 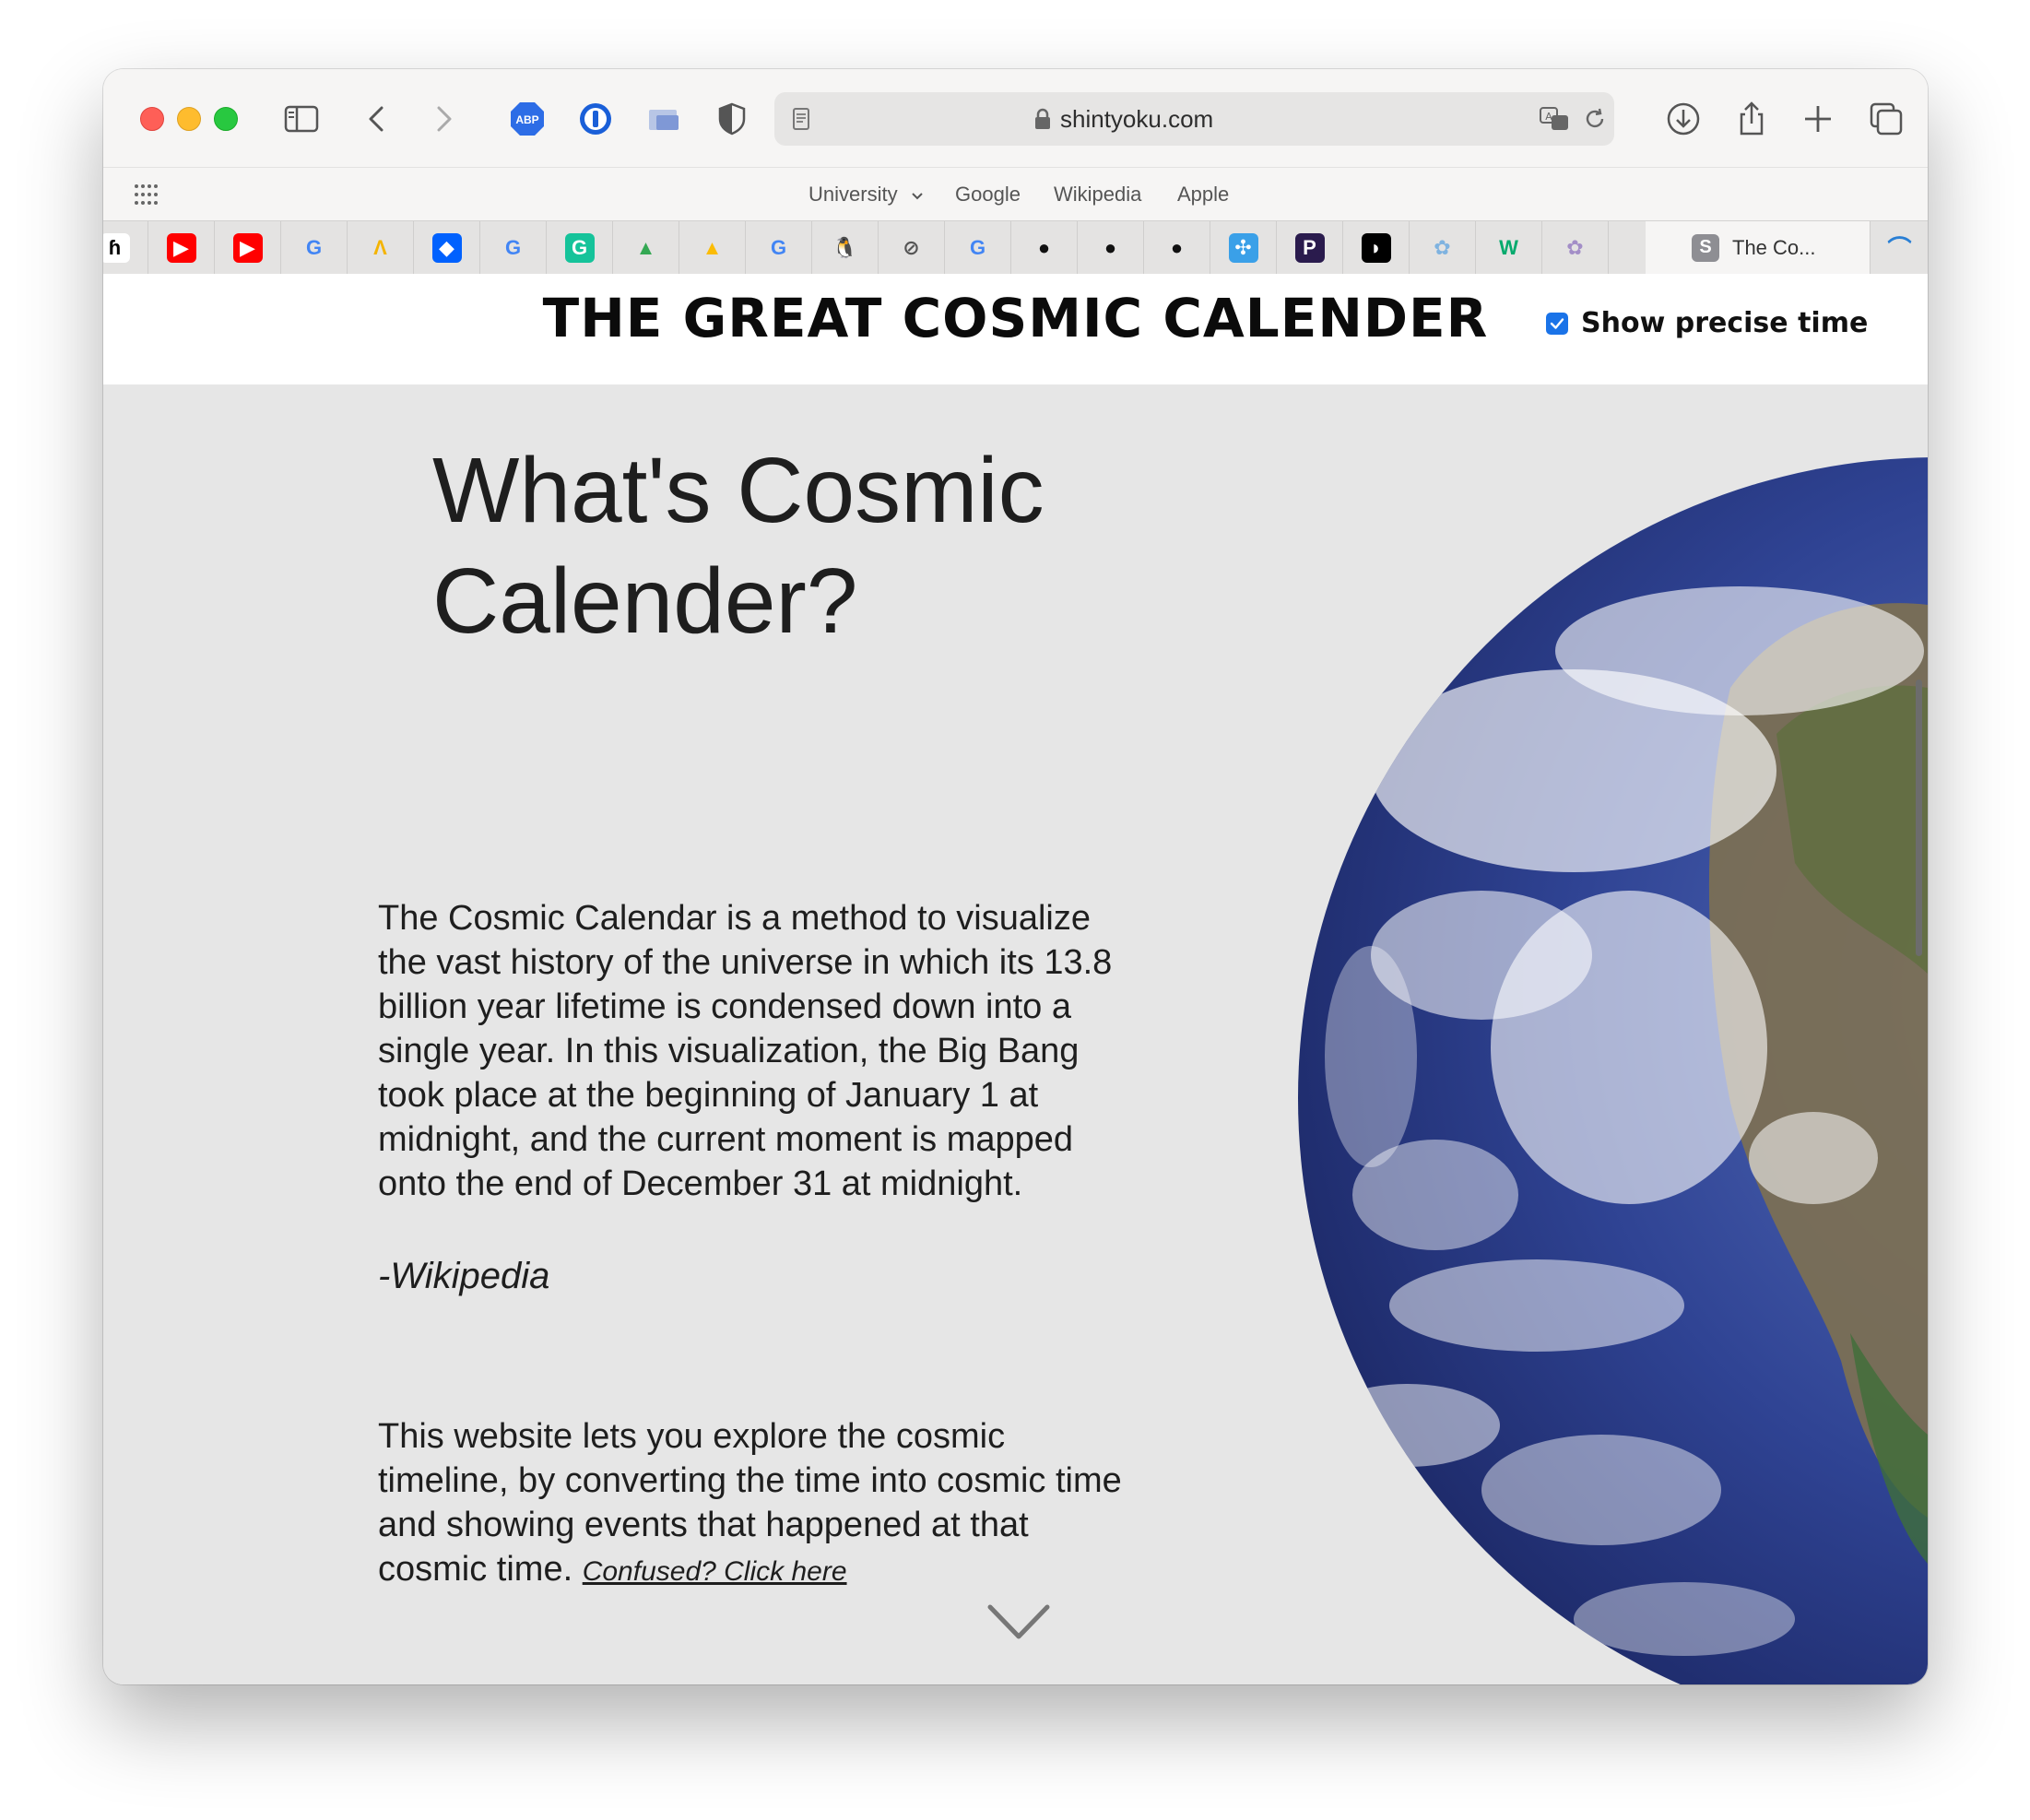 I want to click on favorite-google: Google, so click(x=988, y=194).